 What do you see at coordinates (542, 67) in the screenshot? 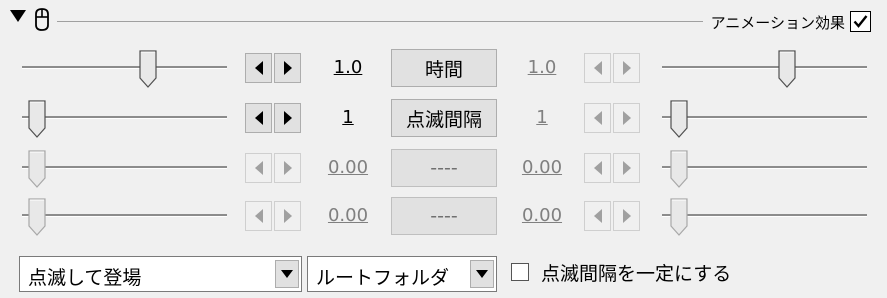
I see `end-value: 1.0` at bounding box center [542, 67].